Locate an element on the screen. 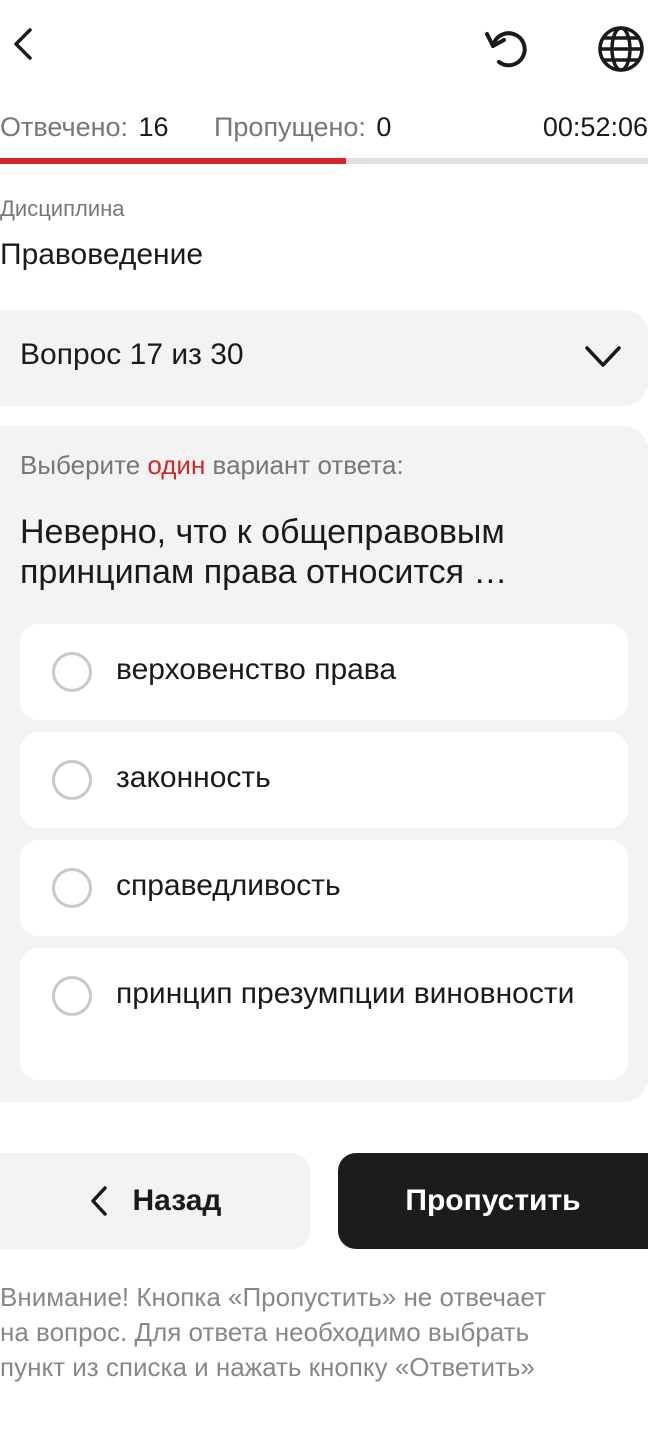 The width and height of the screenshot is (648, 1440). language-button is located at coordinates (621, 49).